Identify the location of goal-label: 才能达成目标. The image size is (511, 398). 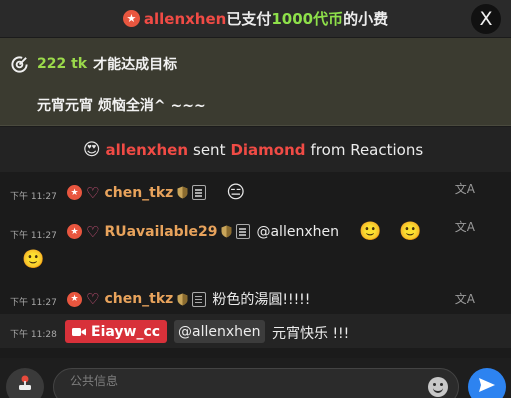
(135, 65).